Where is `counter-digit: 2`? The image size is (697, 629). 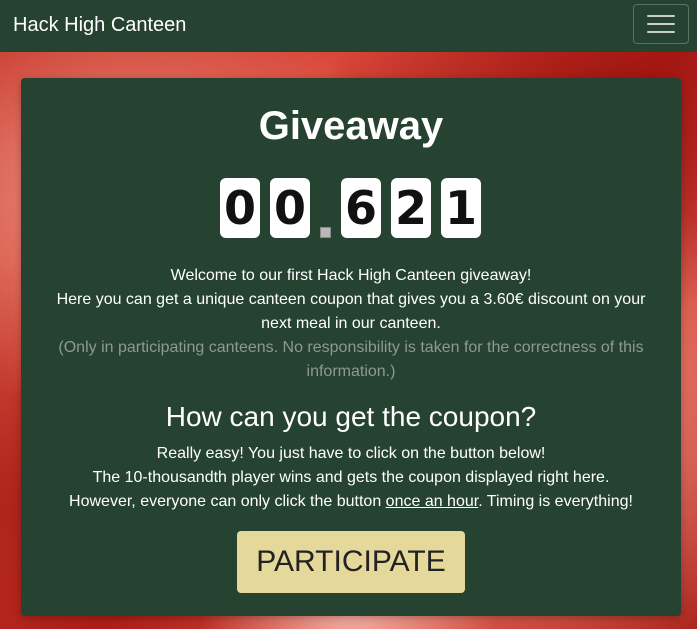
counter-digit: 2 is located at coordinates (411, 208).